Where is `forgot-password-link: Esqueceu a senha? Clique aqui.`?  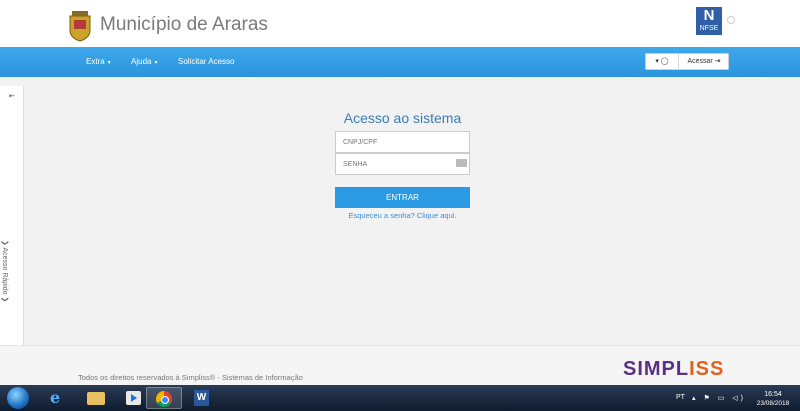
forgot-password-link: Esqueceu a senha? Clique aqui. is located at coordinates (402, 215).